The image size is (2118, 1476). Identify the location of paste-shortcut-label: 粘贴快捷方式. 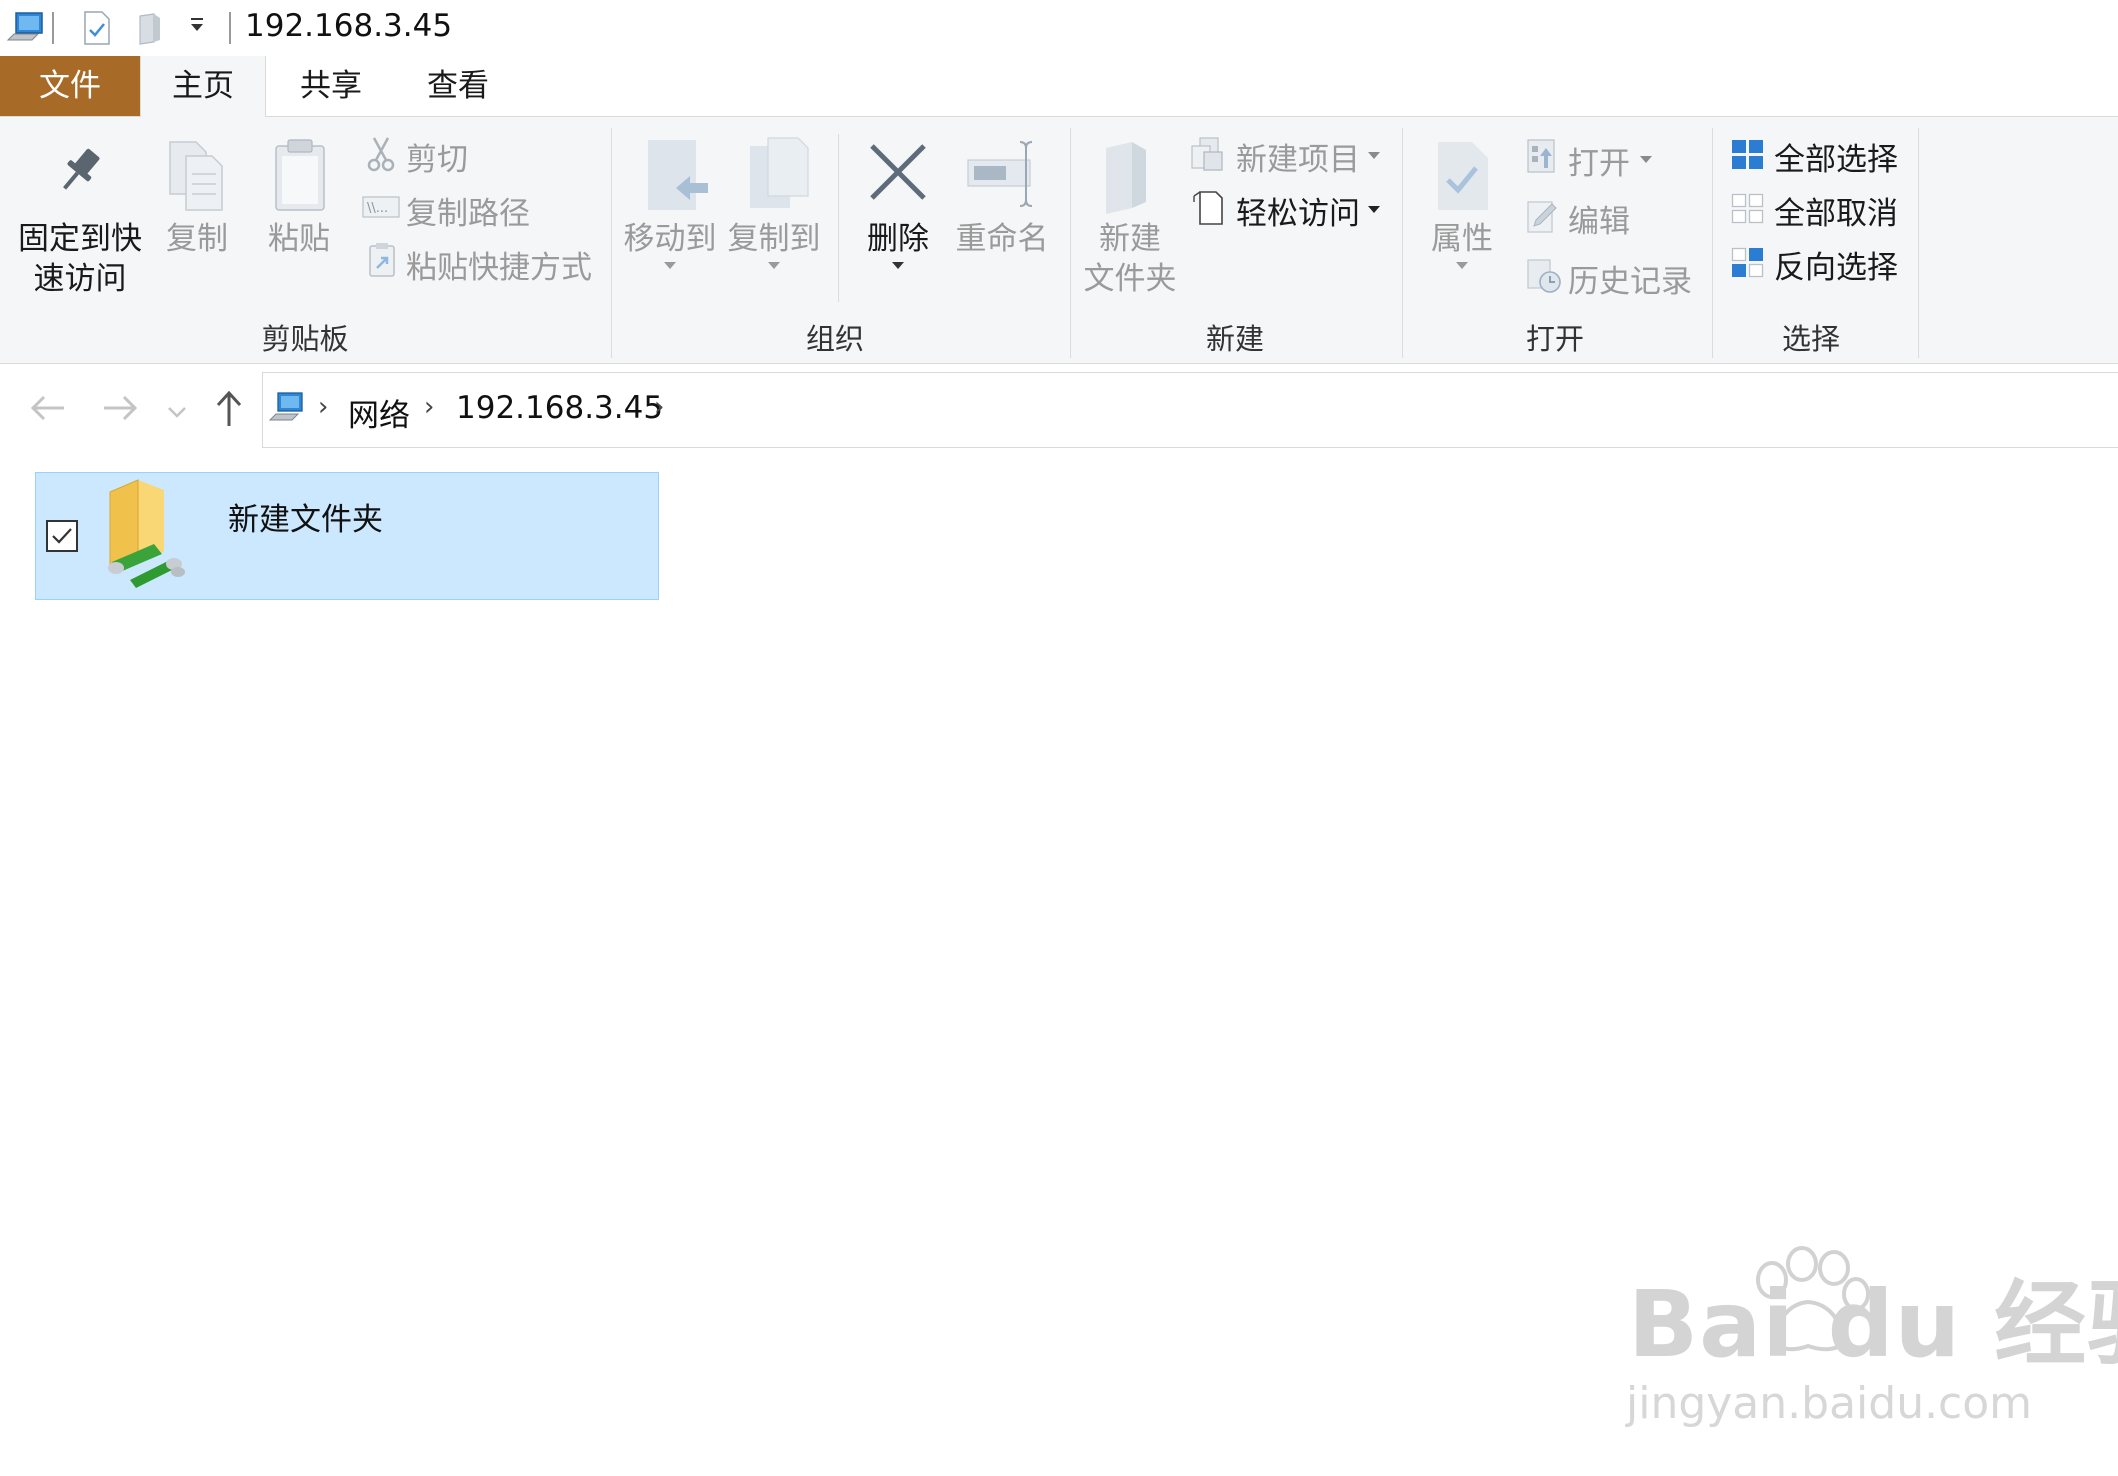
(499, 268).